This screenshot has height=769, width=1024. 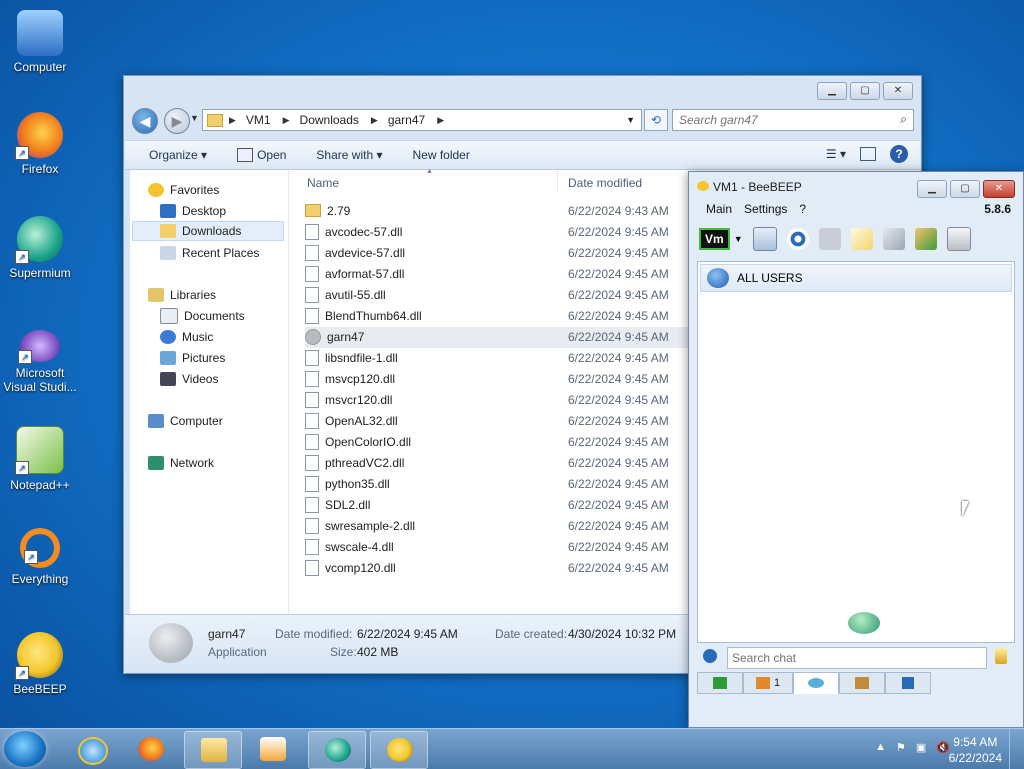 I want to click on nav-desktop: Desktop, so click(x=193, y=211).